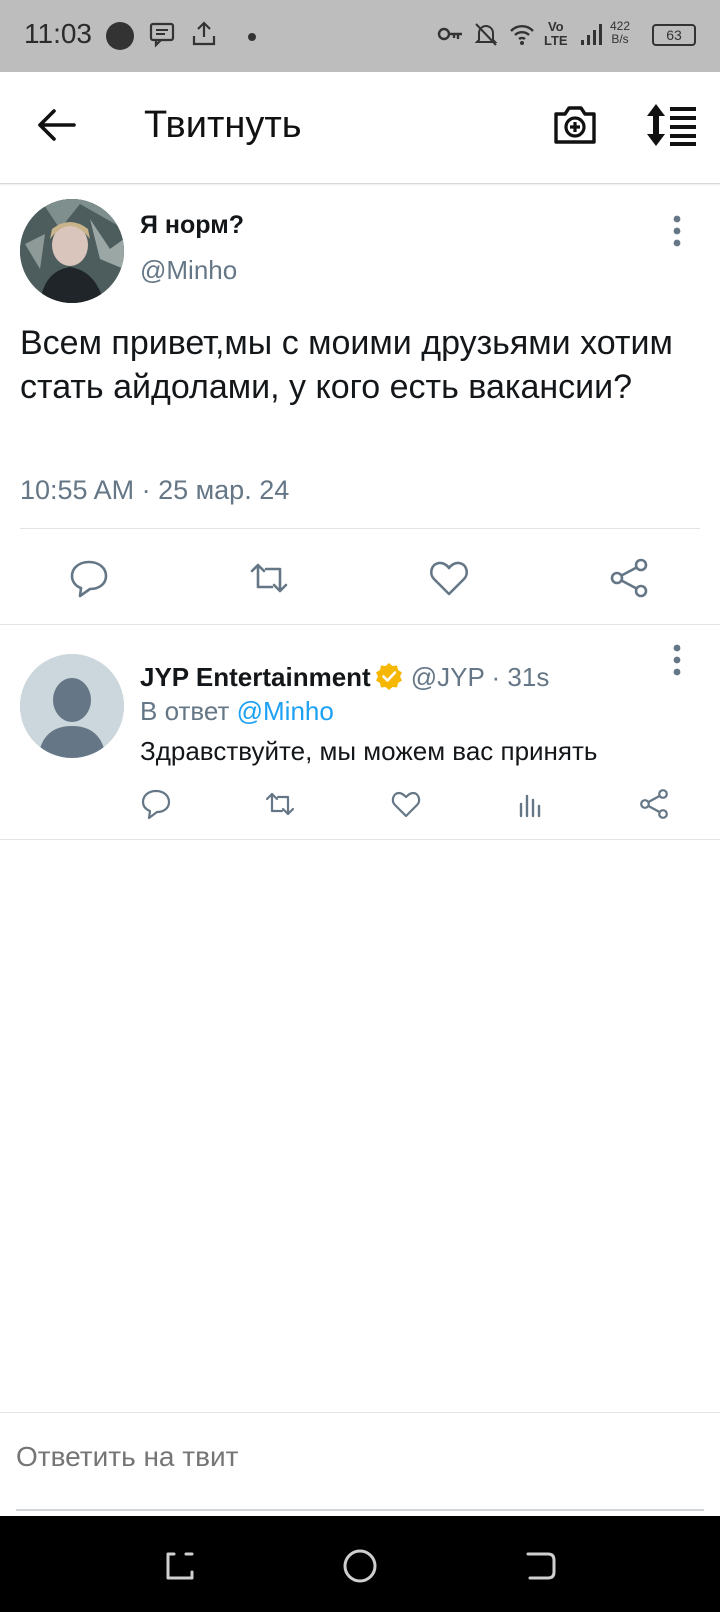  What do you see at coordinates (522, 35) in the screenshot?
I see `wifi-icon` at bounding box center [522, 35].